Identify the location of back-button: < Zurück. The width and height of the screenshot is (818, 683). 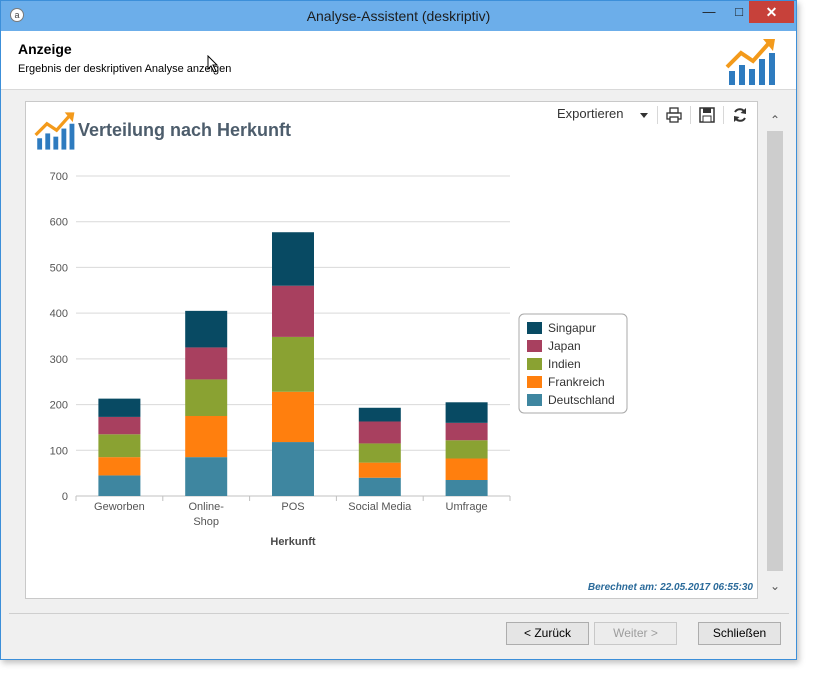
(547, 633).